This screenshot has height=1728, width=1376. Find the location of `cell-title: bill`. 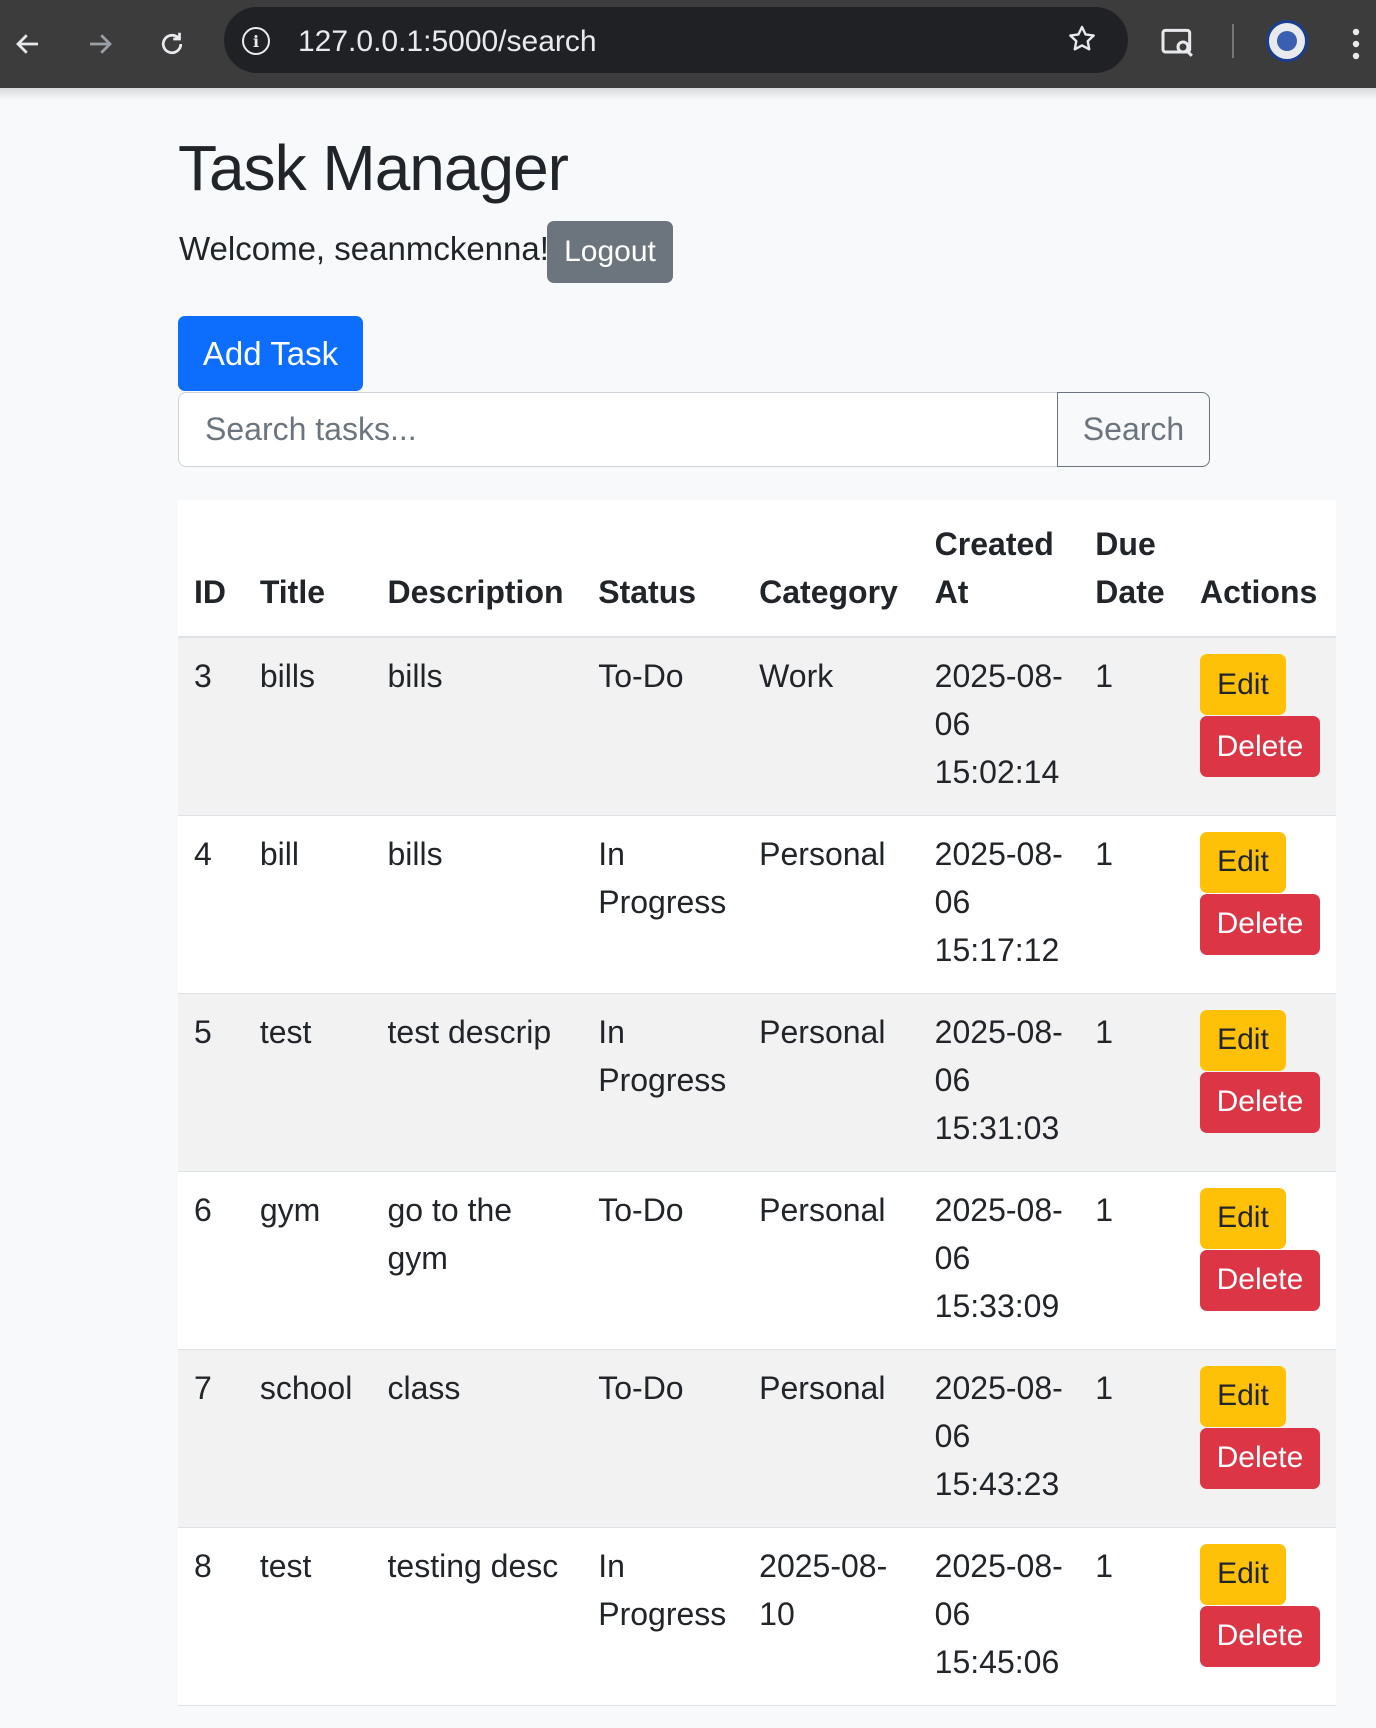

cell-title: bill is located at coordinates (307, 904).